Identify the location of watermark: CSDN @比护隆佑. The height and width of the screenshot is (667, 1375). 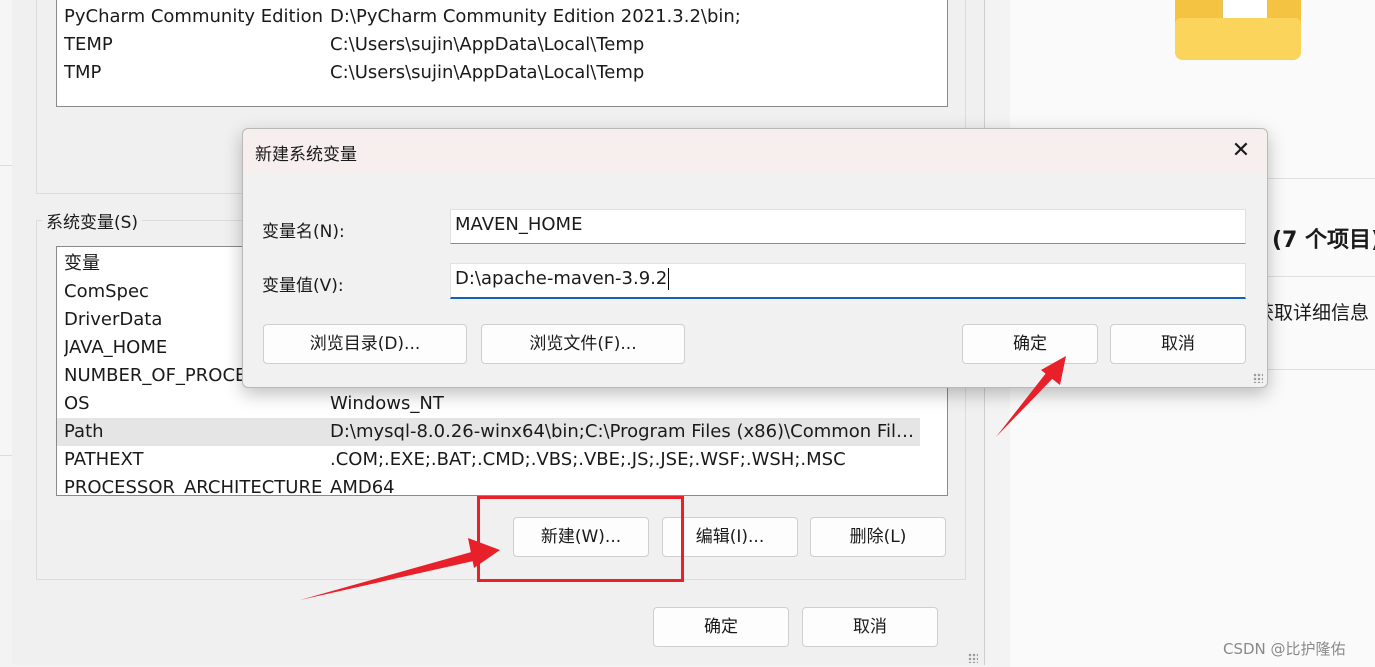
(1284, 649).